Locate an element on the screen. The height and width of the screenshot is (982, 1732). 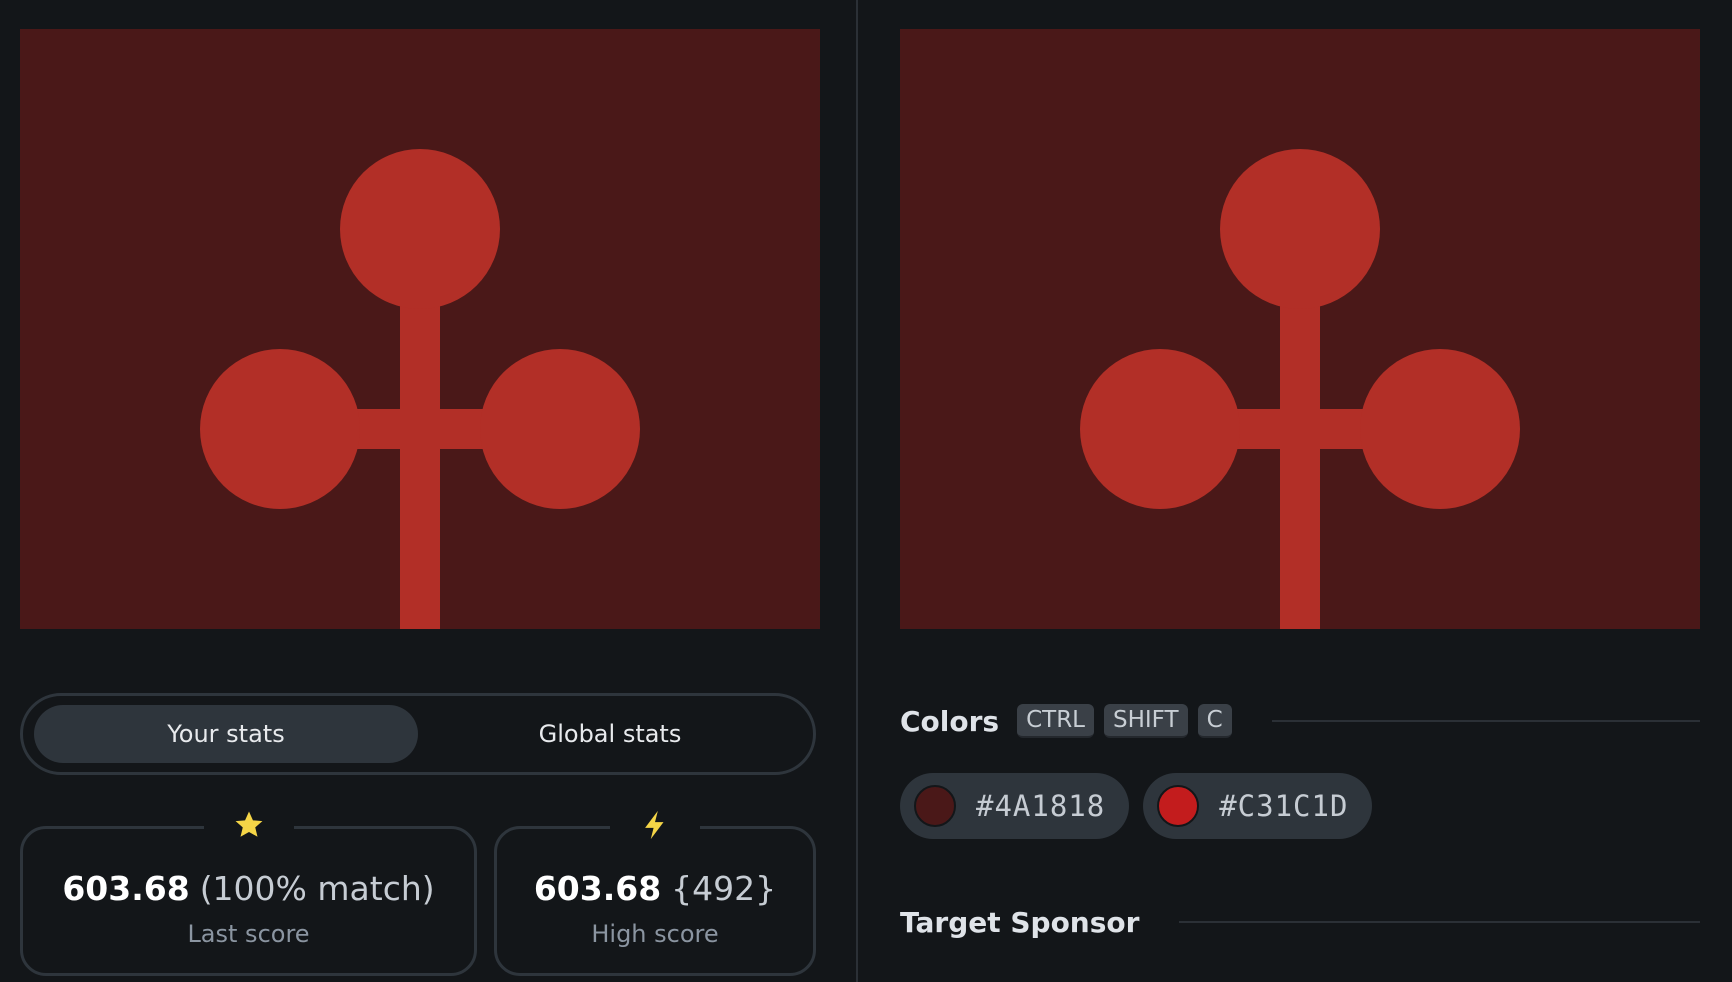
high-score-line: 603.68 {492} is located at coordinates (655, 888).